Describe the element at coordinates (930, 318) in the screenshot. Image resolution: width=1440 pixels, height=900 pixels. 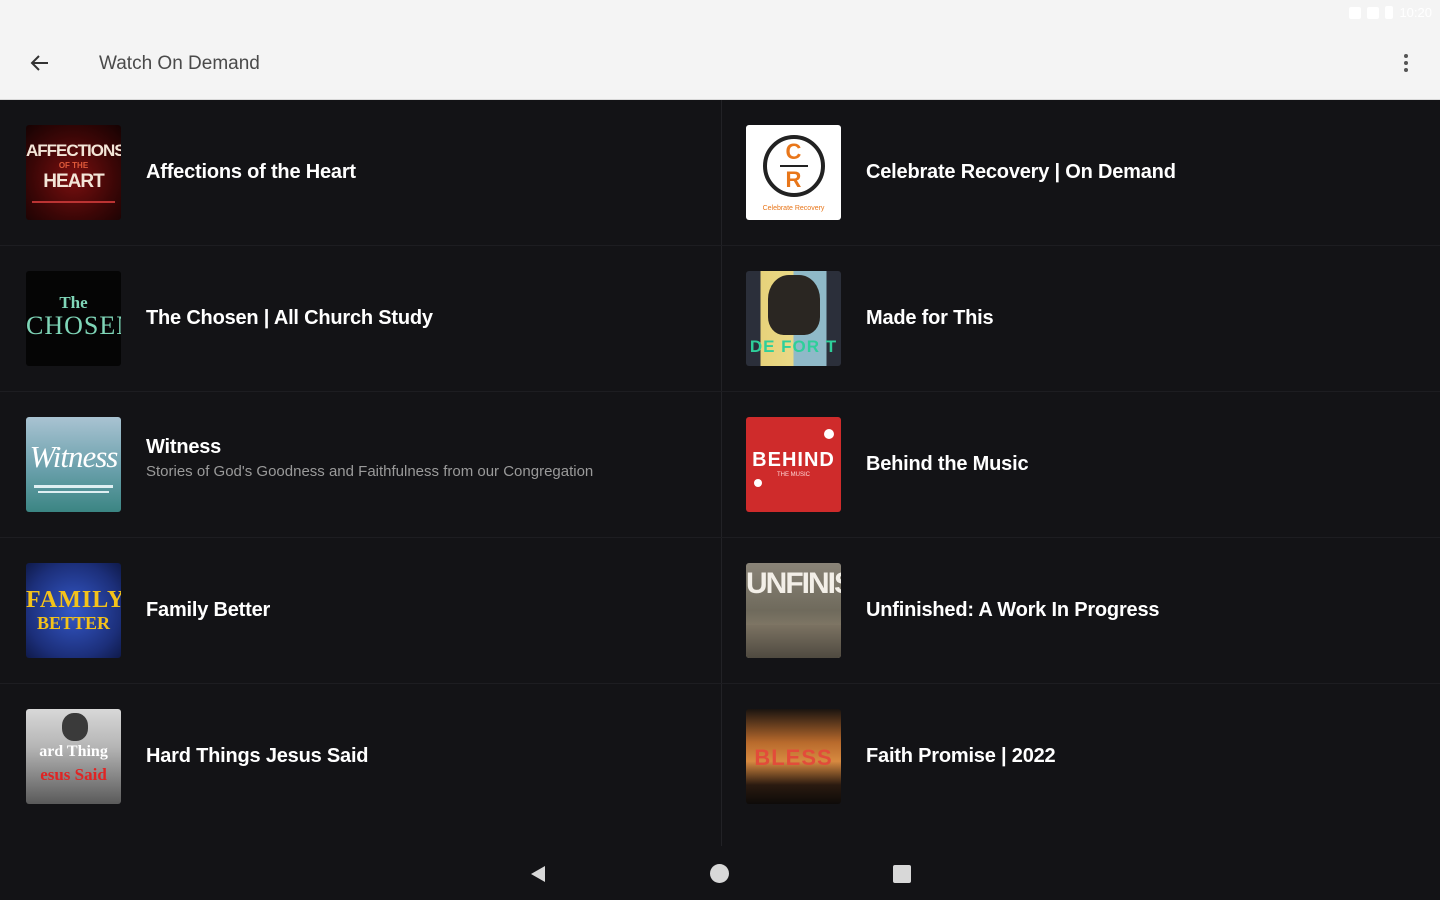
I see `item-title: Made for This` at that location.